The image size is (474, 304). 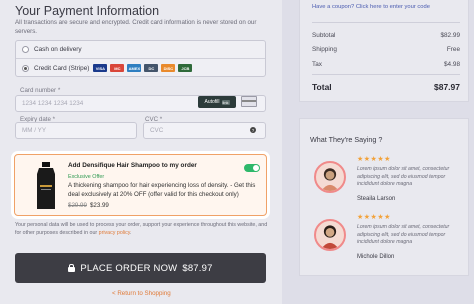 I want to click on autofill-label: Autofill, so click(x=212, y=102).